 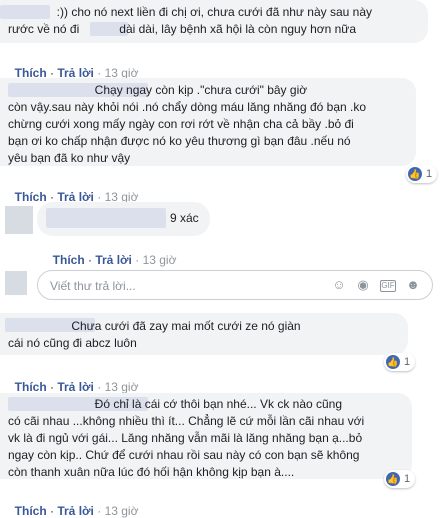 What do you see at coordinates (154, 326) in the screenshot?
I see `comment-text: Chưa cưới đã zay mai mốt cưới ze nó giàn` at bounding box center [154, 326].